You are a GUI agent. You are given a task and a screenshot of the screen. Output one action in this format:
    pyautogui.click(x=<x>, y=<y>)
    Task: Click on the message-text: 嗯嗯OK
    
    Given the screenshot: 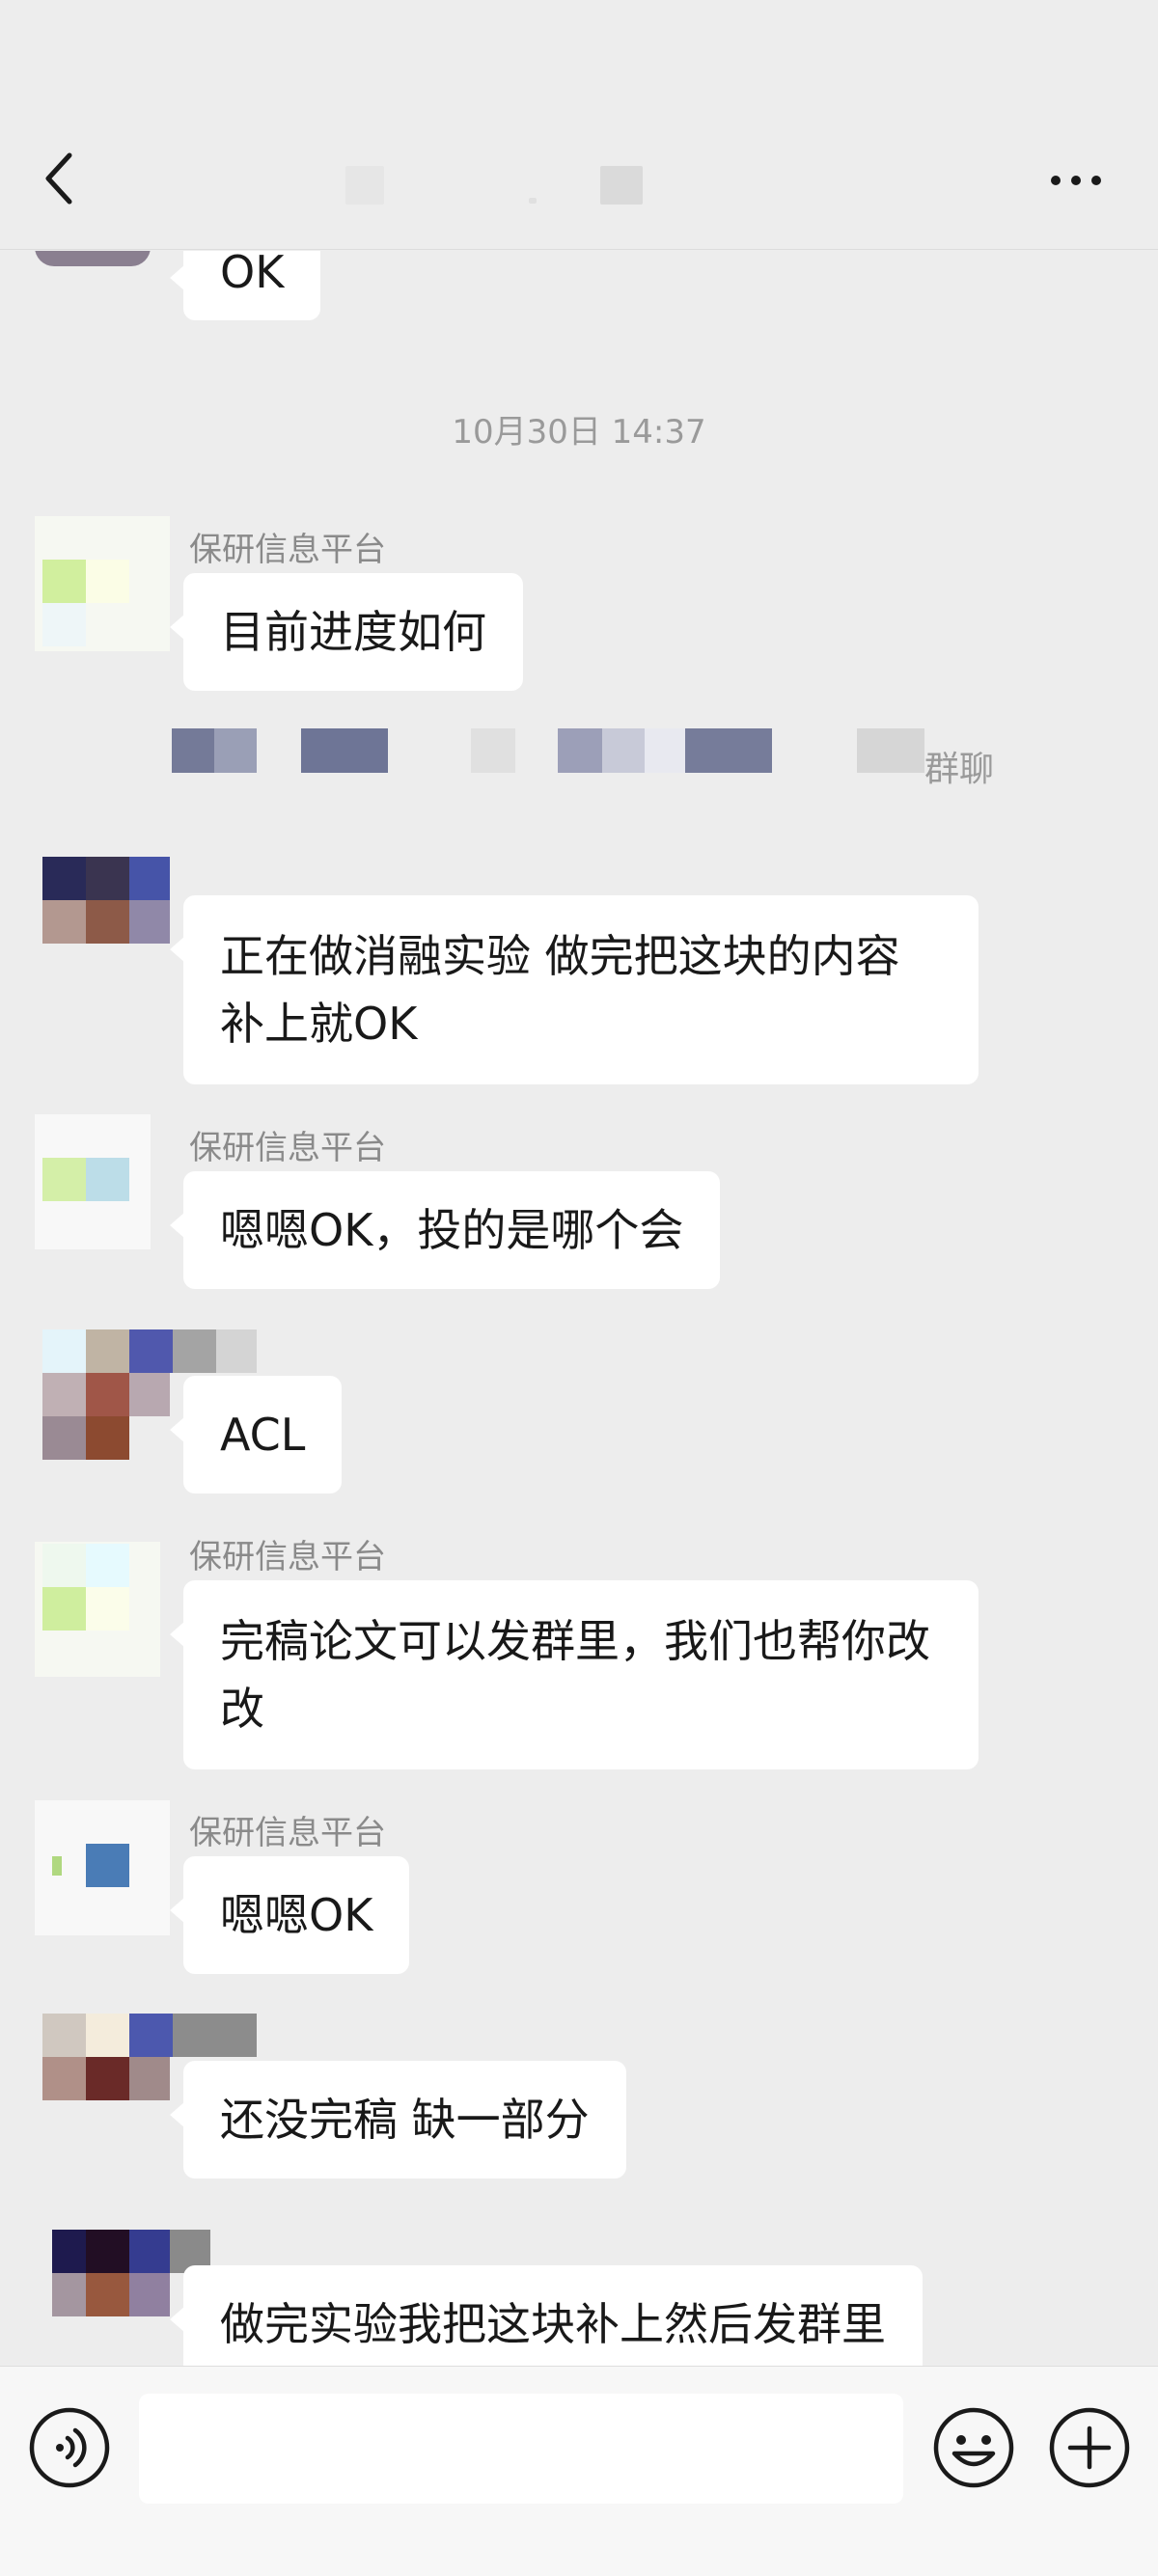 What is the action you would take?
    pyautogui.click(x=296, y=1915)
    